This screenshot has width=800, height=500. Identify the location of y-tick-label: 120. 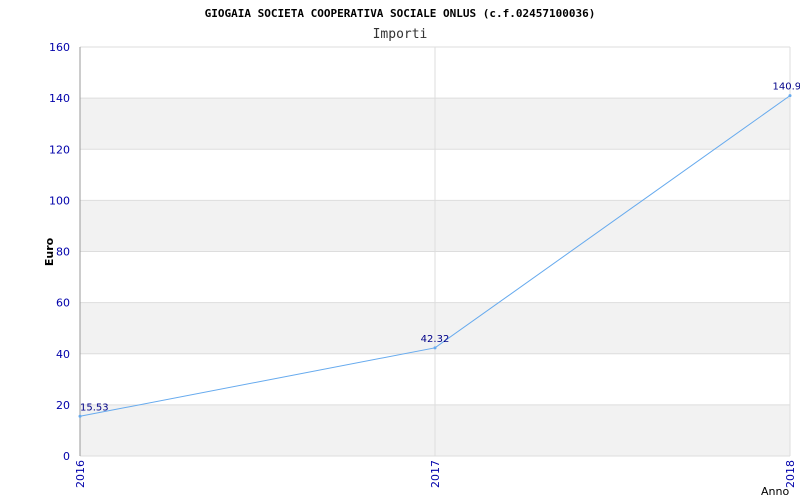
(59, 149).